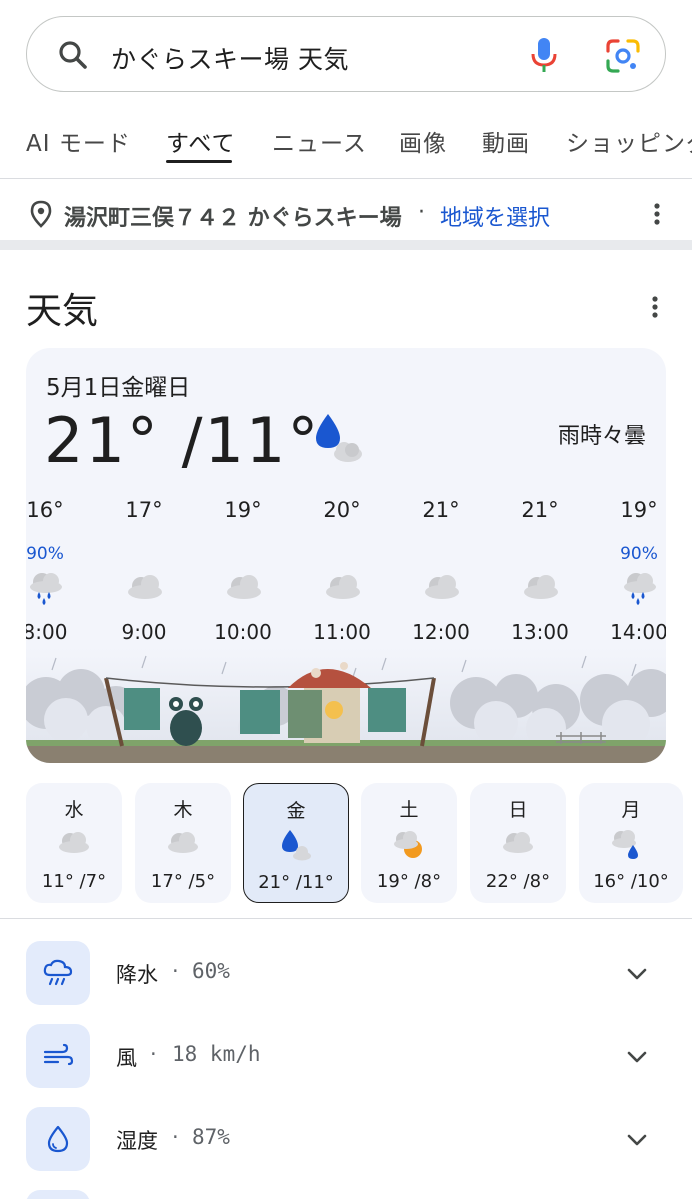 Image resolution: width=692 pixels, height=1199 pixels. I want to click on day-tile: 水 11° /7°, so click(74, 843).